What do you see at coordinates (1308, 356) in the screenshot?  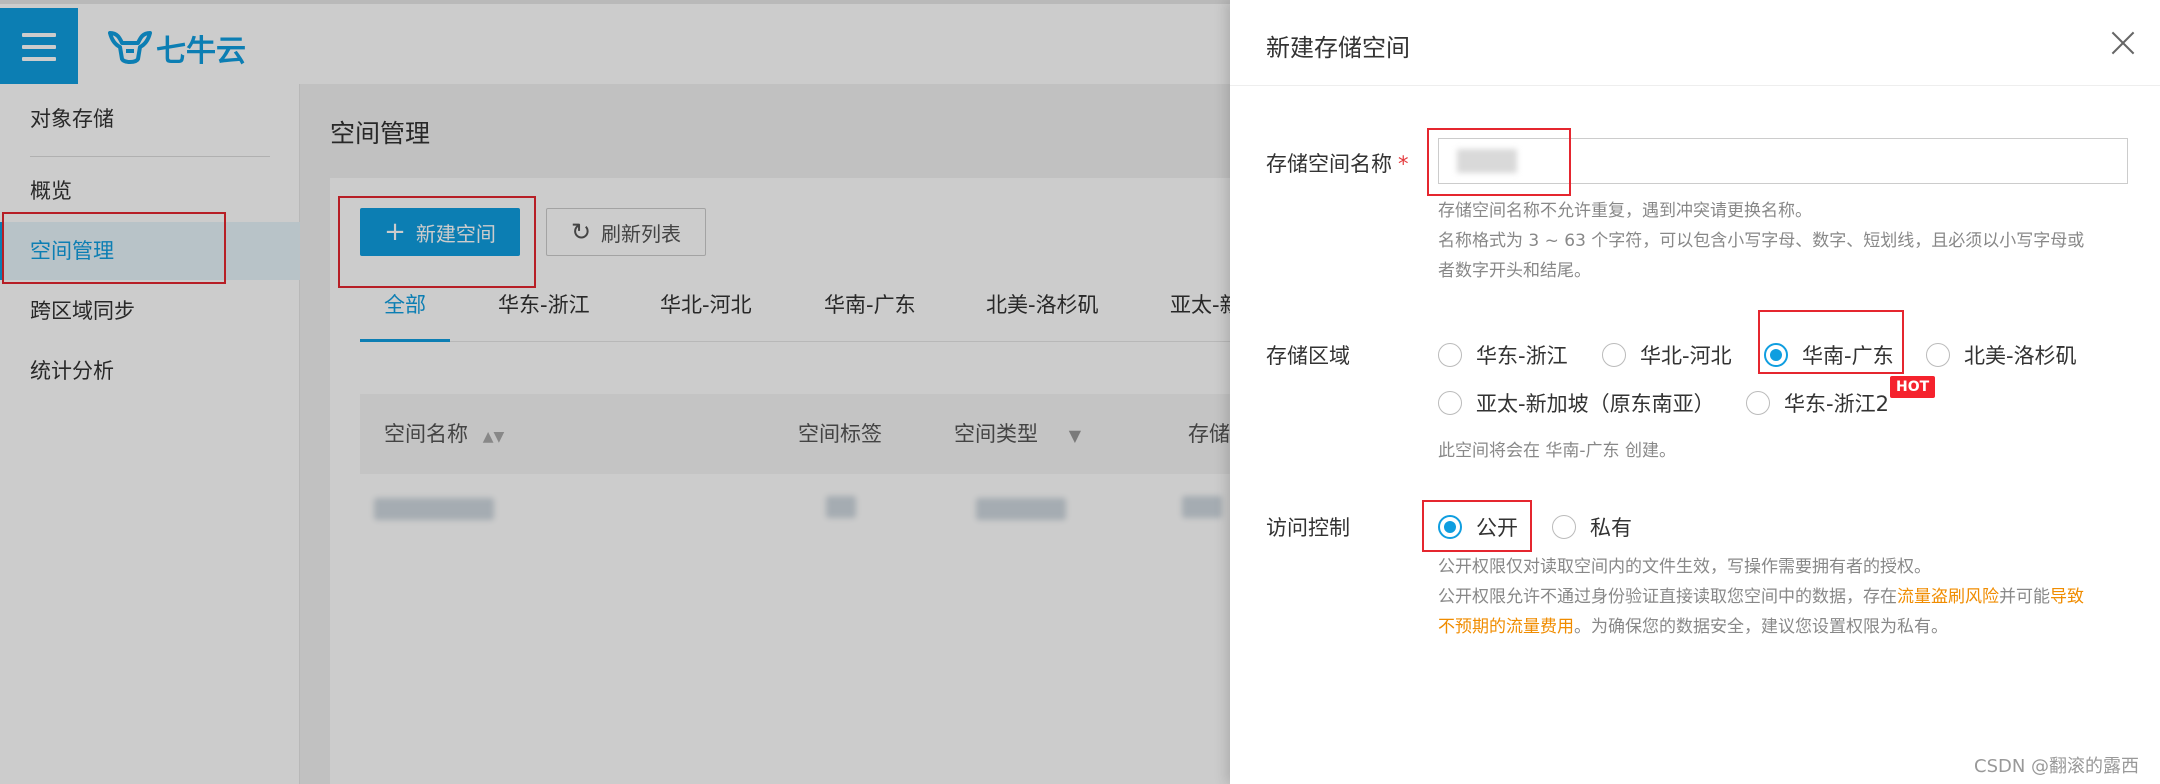 I see `region-label: 存储区域` at bounding box center [1308, 356].